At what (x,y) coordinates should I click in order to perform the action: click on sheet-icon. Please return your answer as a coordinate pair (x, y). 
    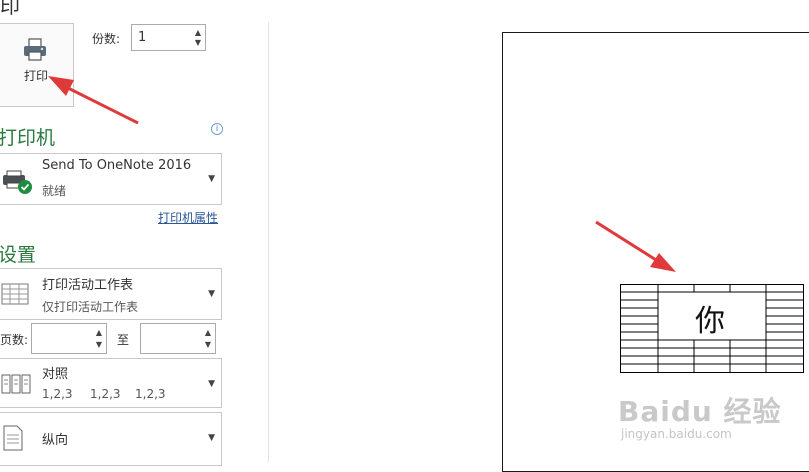
    Looking at the image, I should click on (15, 294).